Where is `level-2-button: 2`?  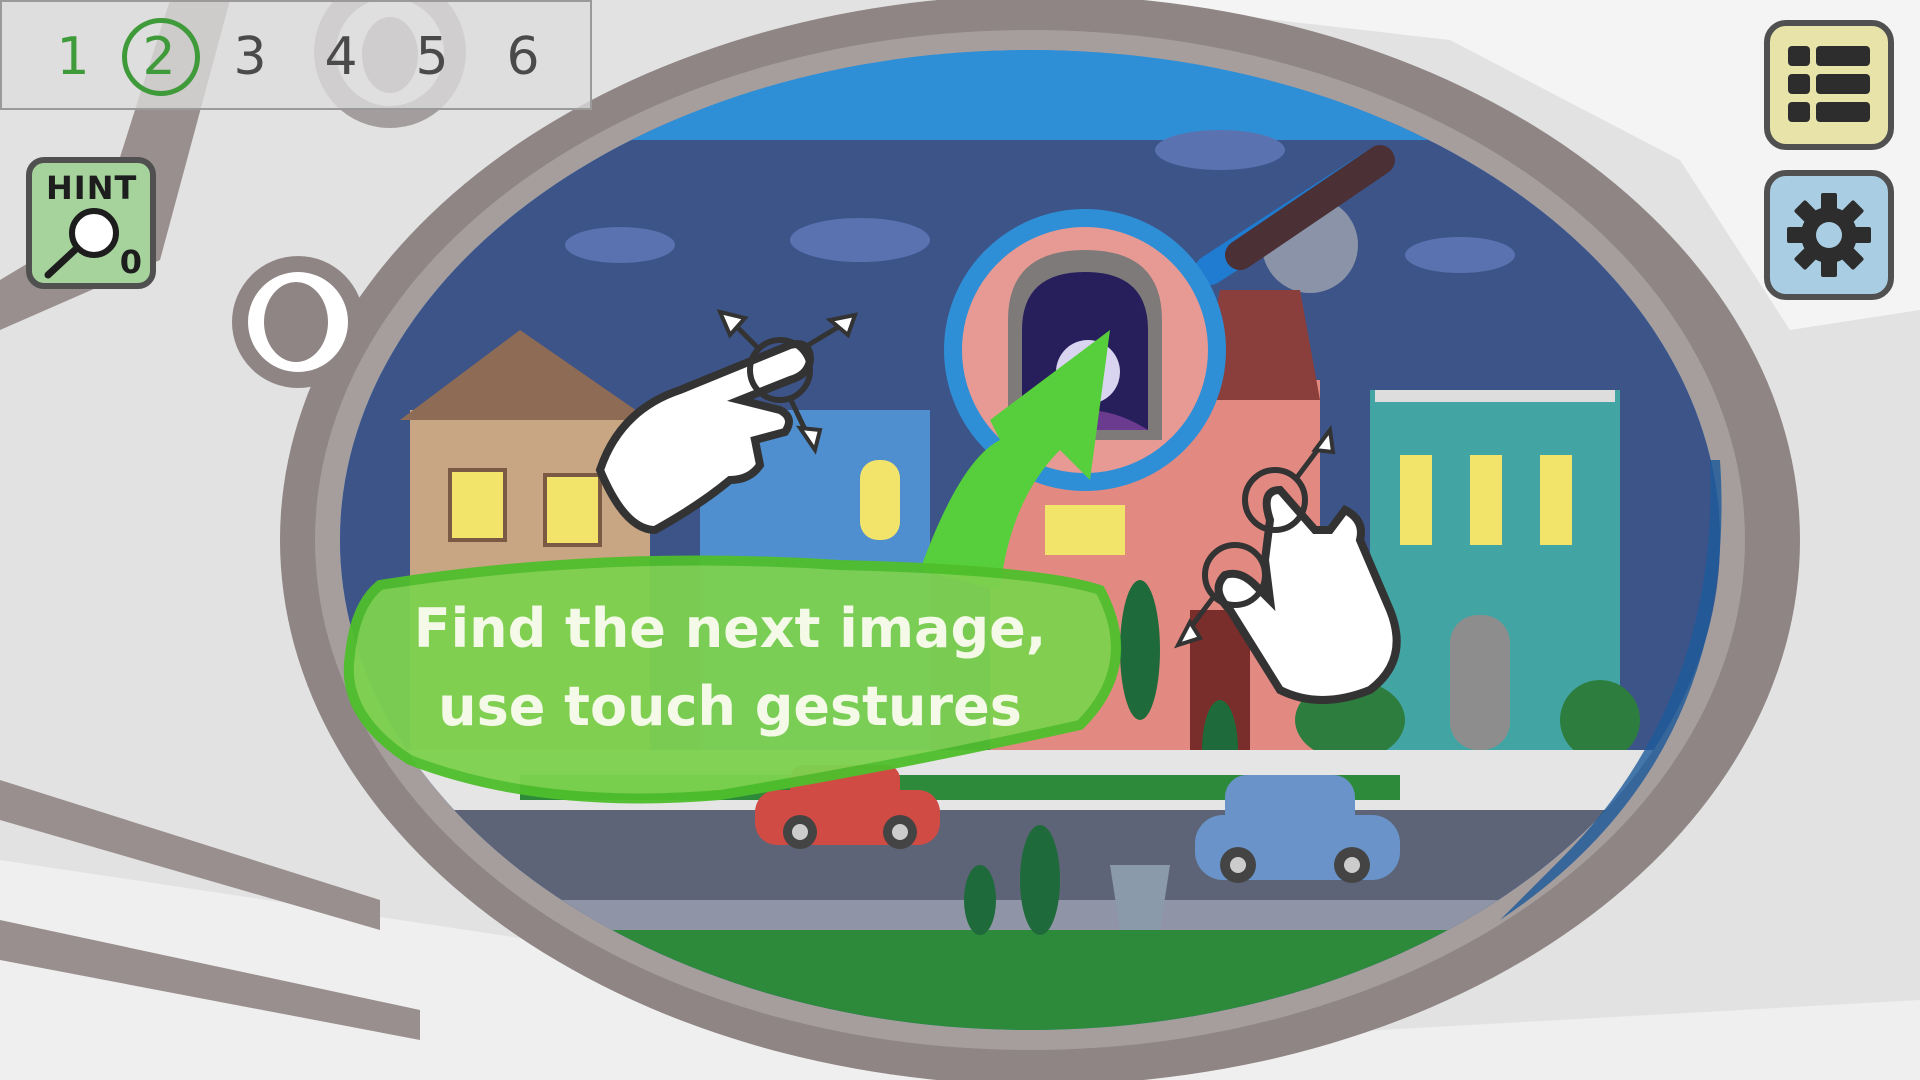 level-2-button: 2 is located at coordinates (161, 57).